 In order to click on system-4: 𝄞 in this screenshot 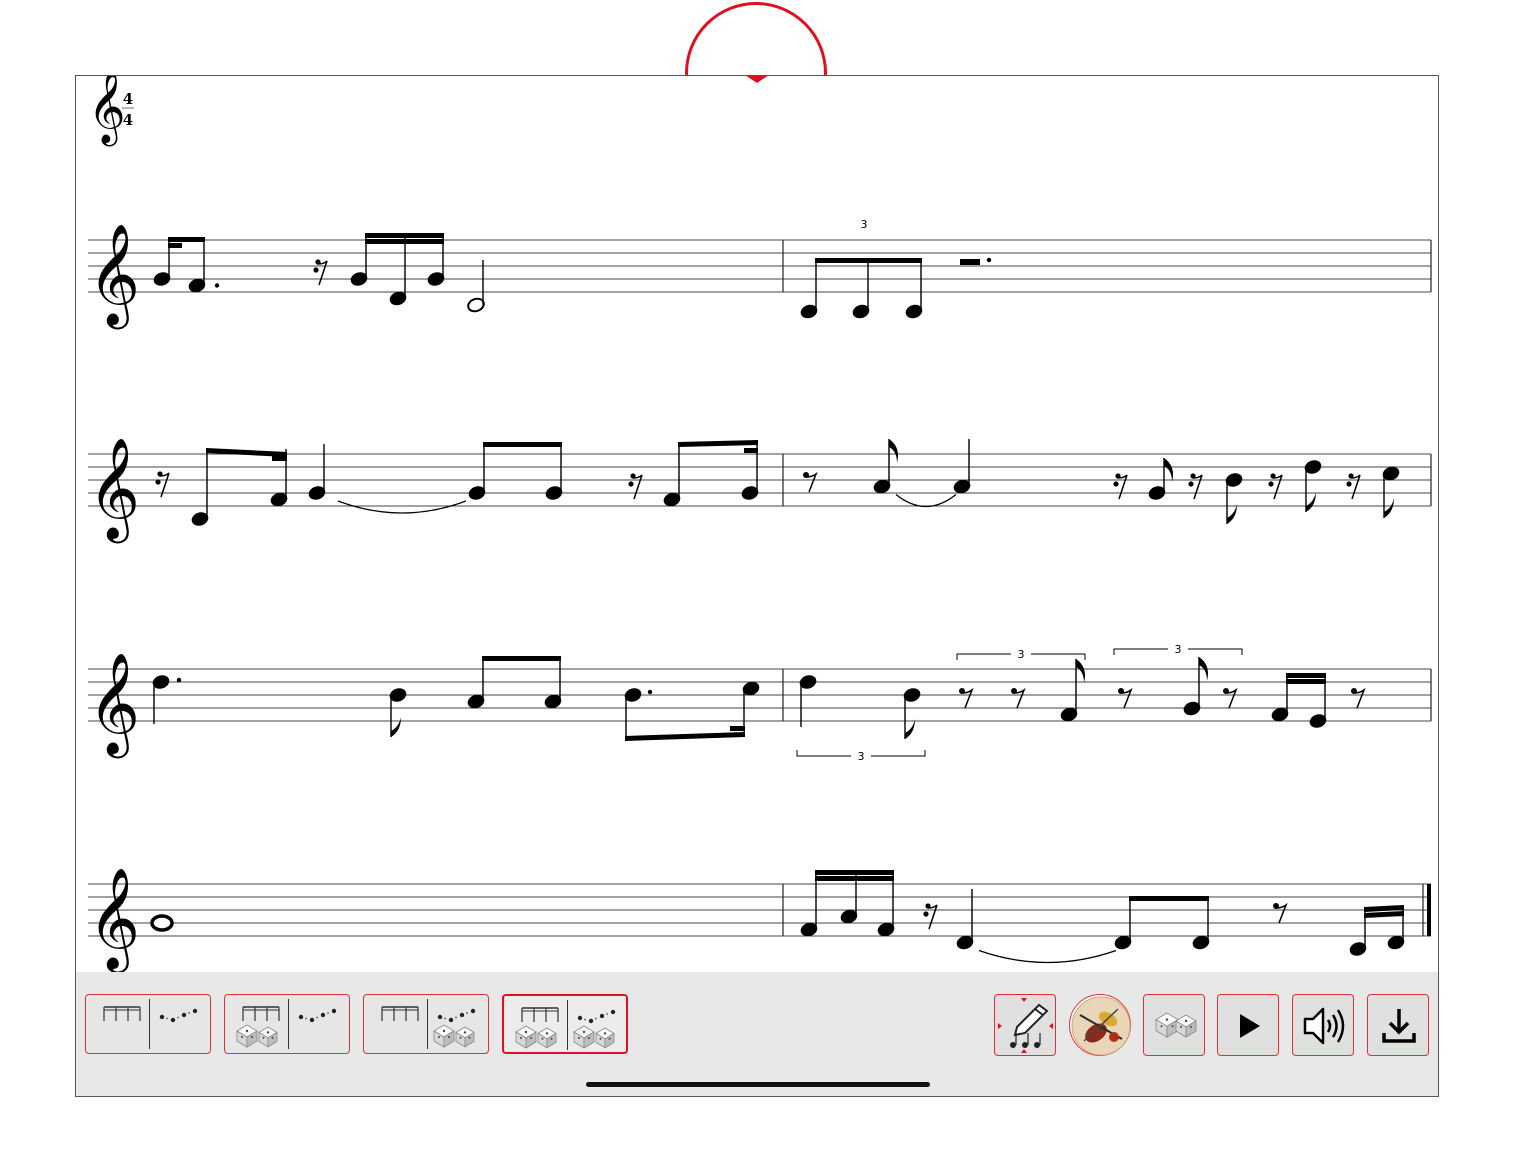, I will do `click(759, 919)`.